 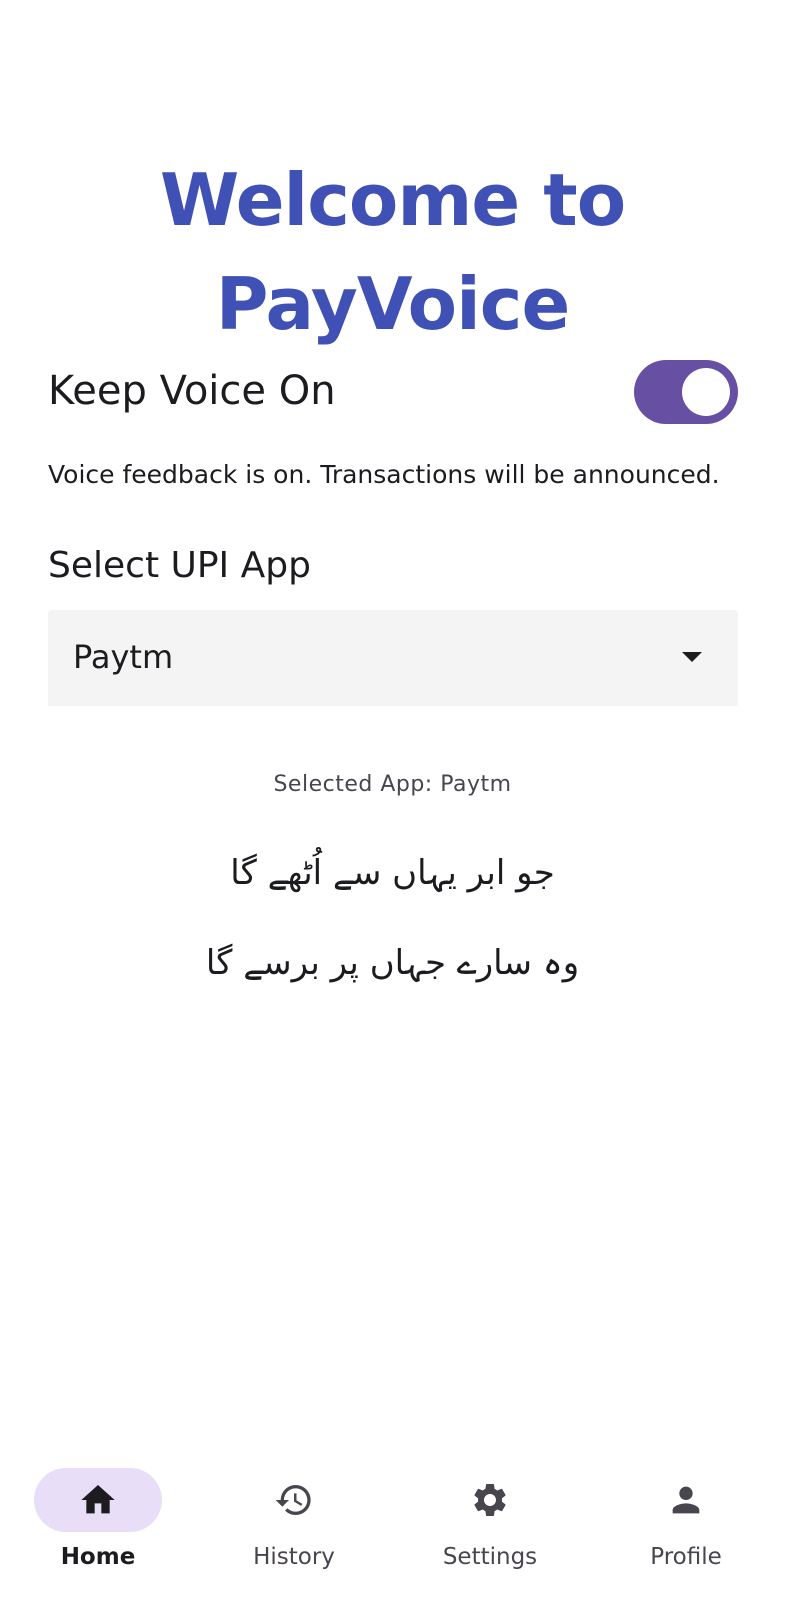 I want to click on urdu-verse-line-2: وہ سارے جہاں پر برسے گا, so click(x=392, y=963).